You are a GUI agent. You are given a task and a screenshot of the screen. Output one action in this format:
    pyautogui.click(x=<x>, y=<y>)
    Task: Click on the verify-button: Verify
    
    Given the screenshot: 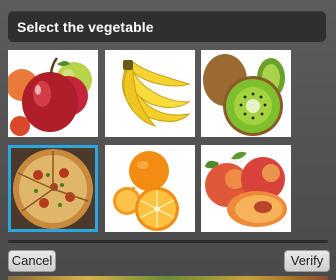 What is the action you would take?
    pyautogui.click(x=307, y=261)
    